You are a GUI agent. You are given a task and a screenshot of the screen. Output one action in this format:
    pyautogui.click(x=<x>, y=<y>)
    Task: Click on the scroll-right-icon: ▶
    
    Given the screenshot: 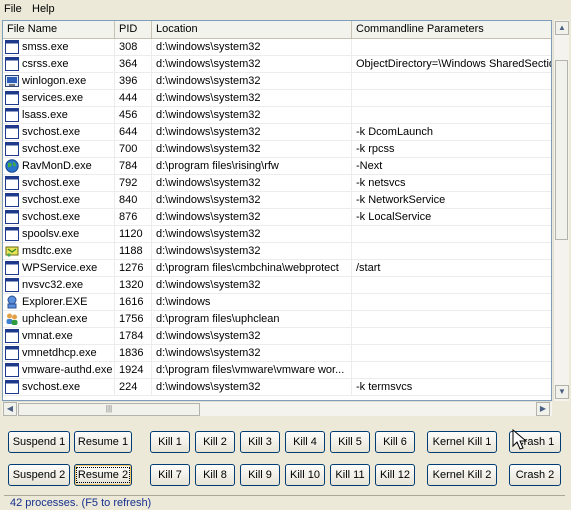 What is the action you would take?
    pyautogui.click(x=543, y=409)
    